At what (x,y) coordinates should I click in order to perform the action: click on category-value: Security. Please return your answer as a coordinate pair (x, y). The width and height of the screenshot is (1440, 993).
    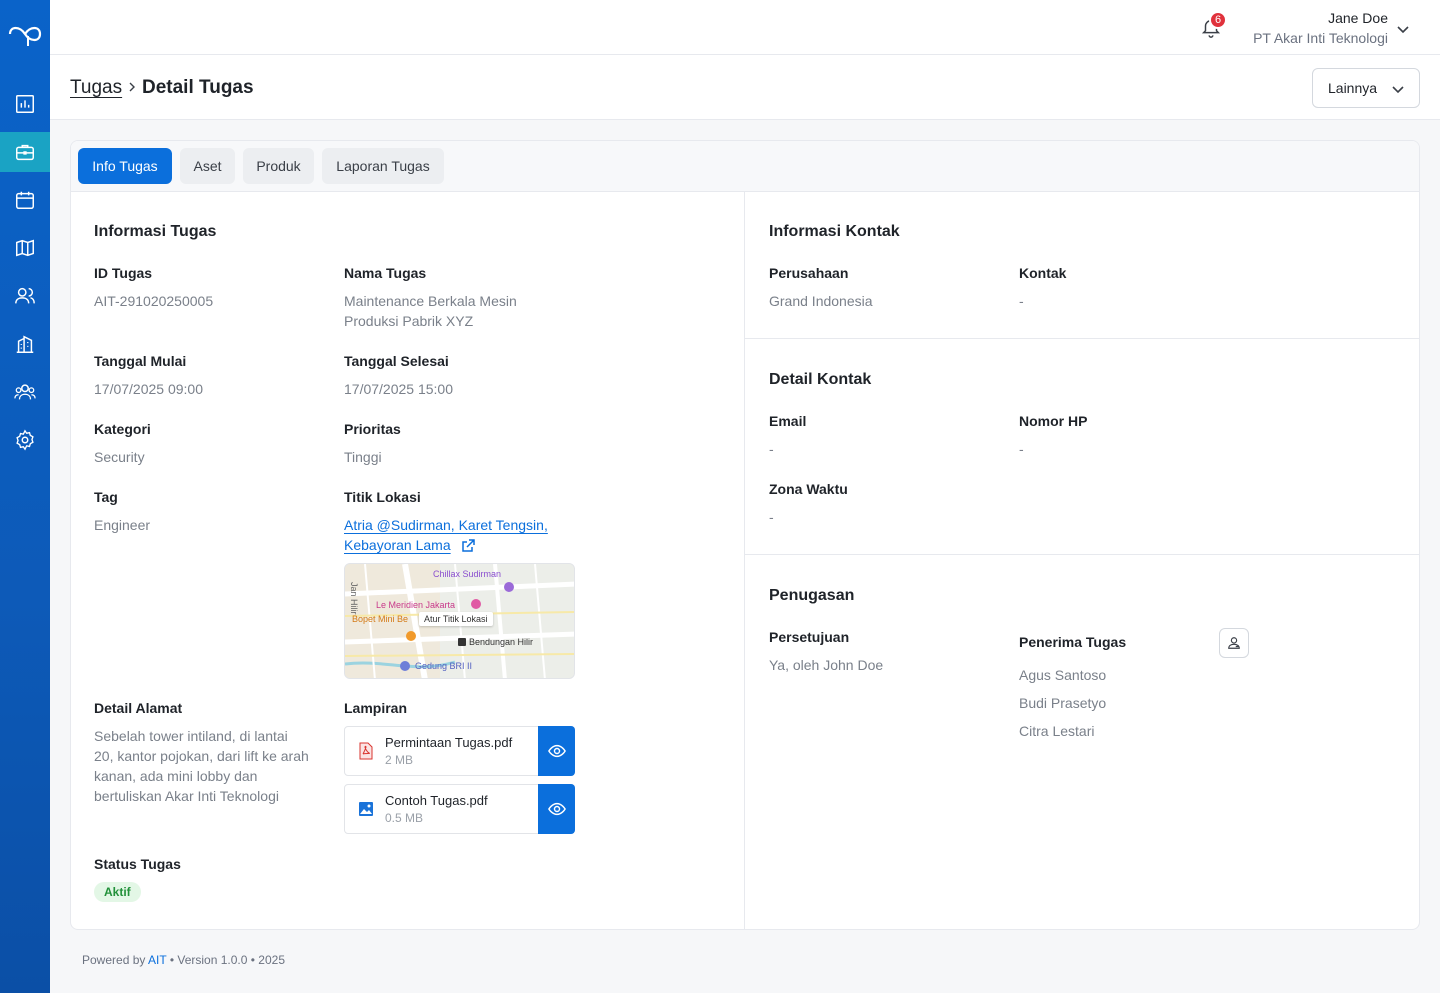
    Looking at the image, I should click on (119, 457).